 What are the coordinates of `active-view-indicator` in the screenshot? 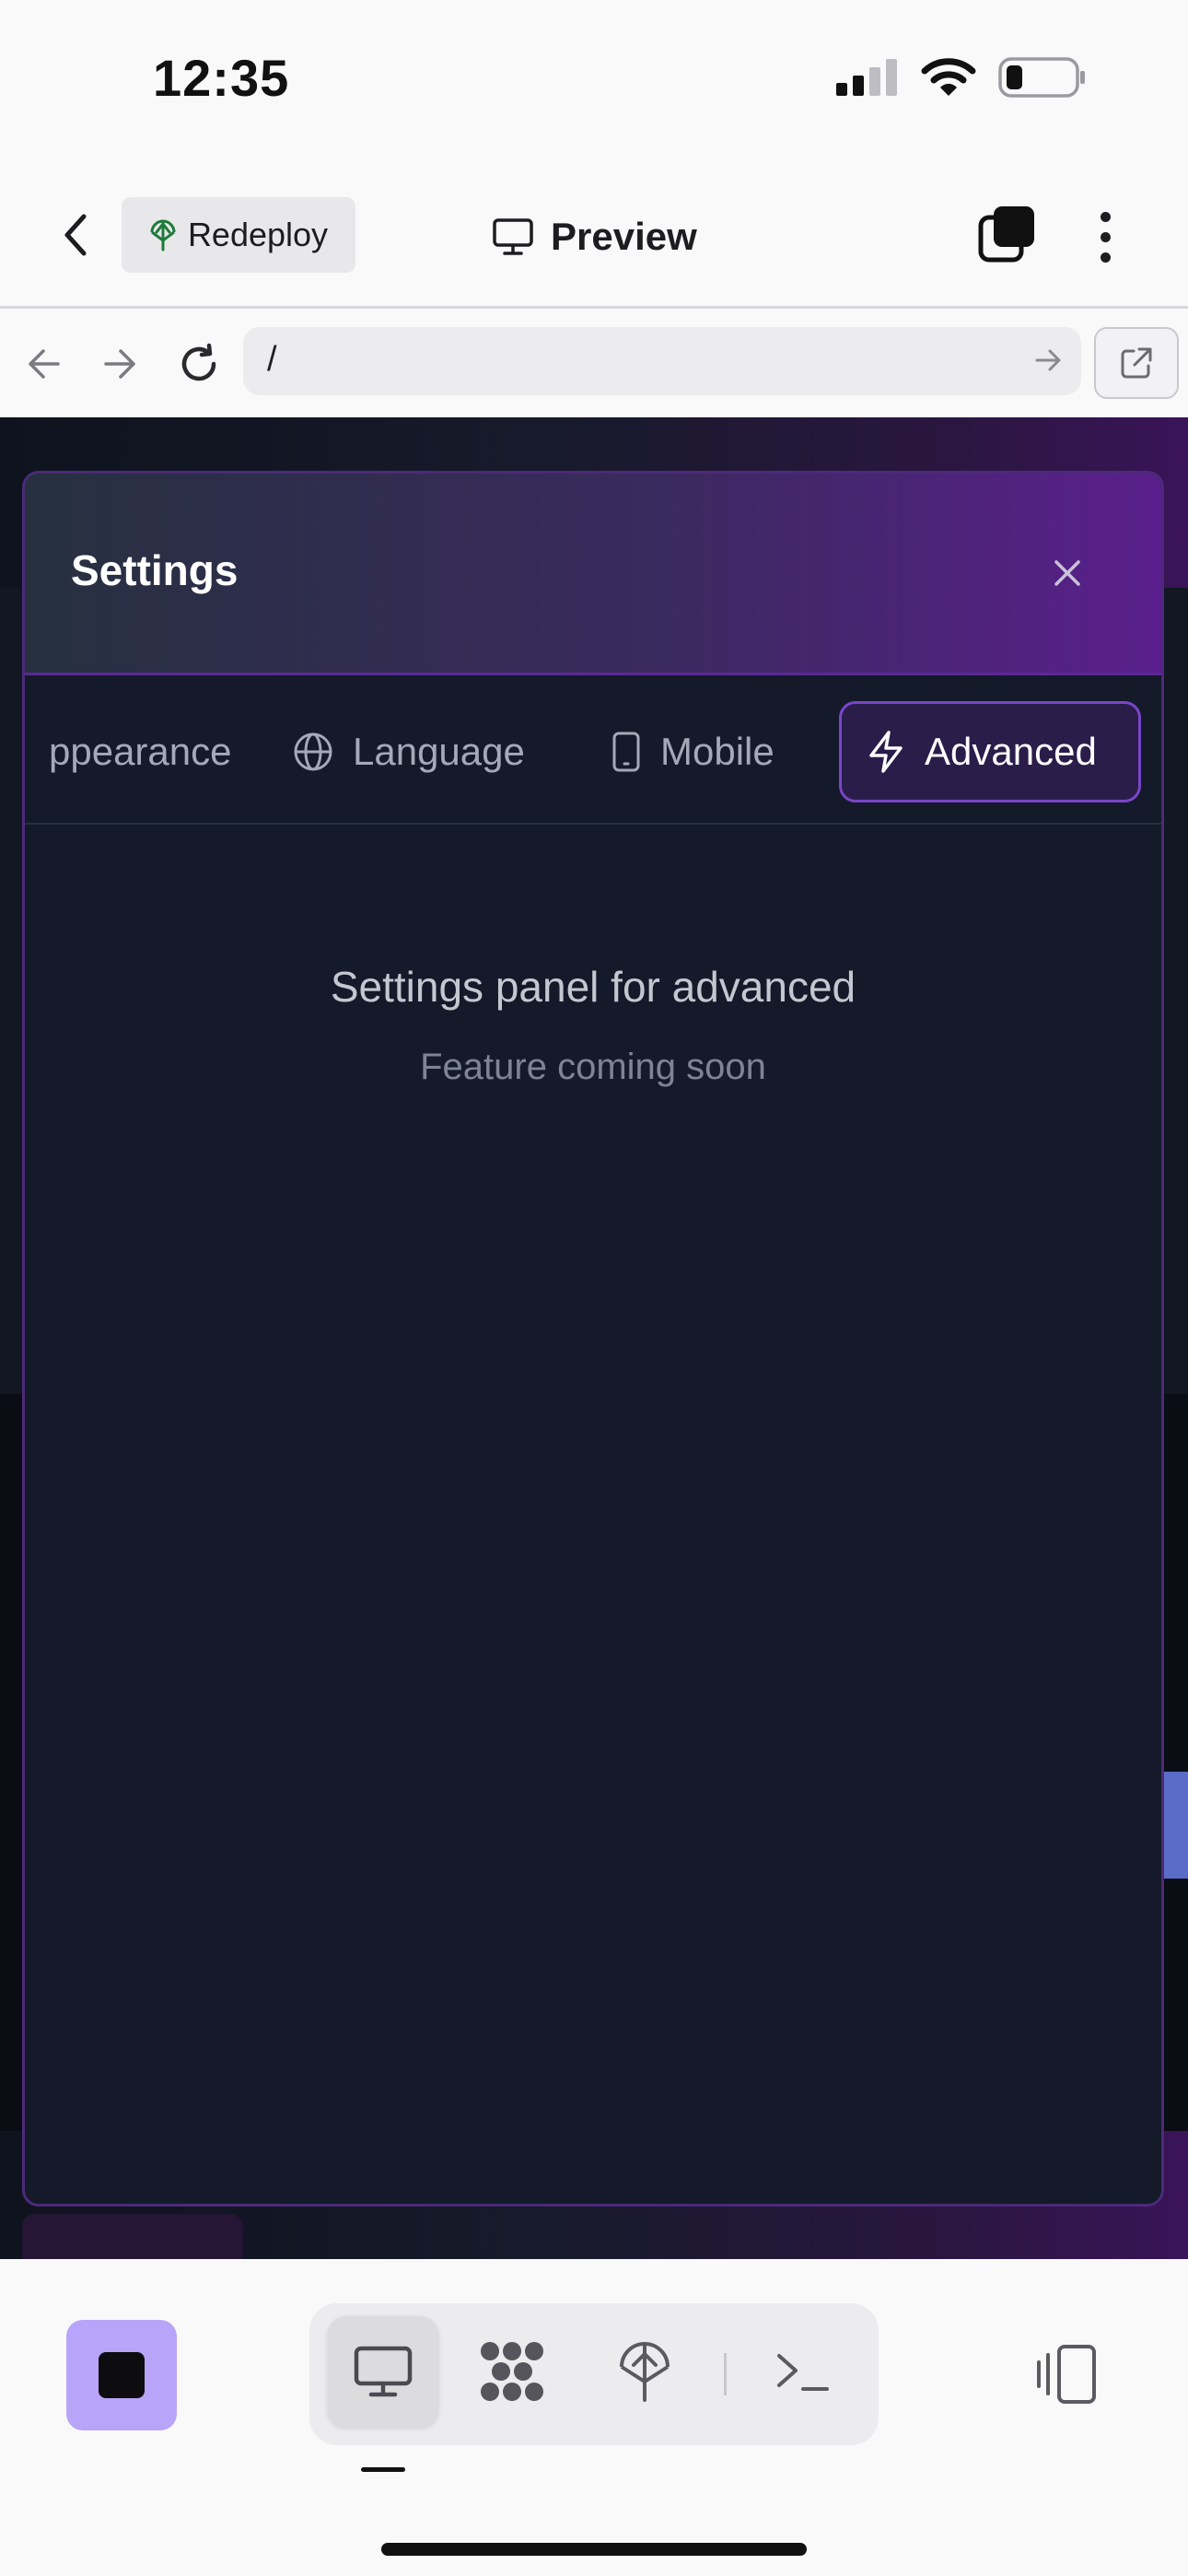 It's located at (383, 2469).